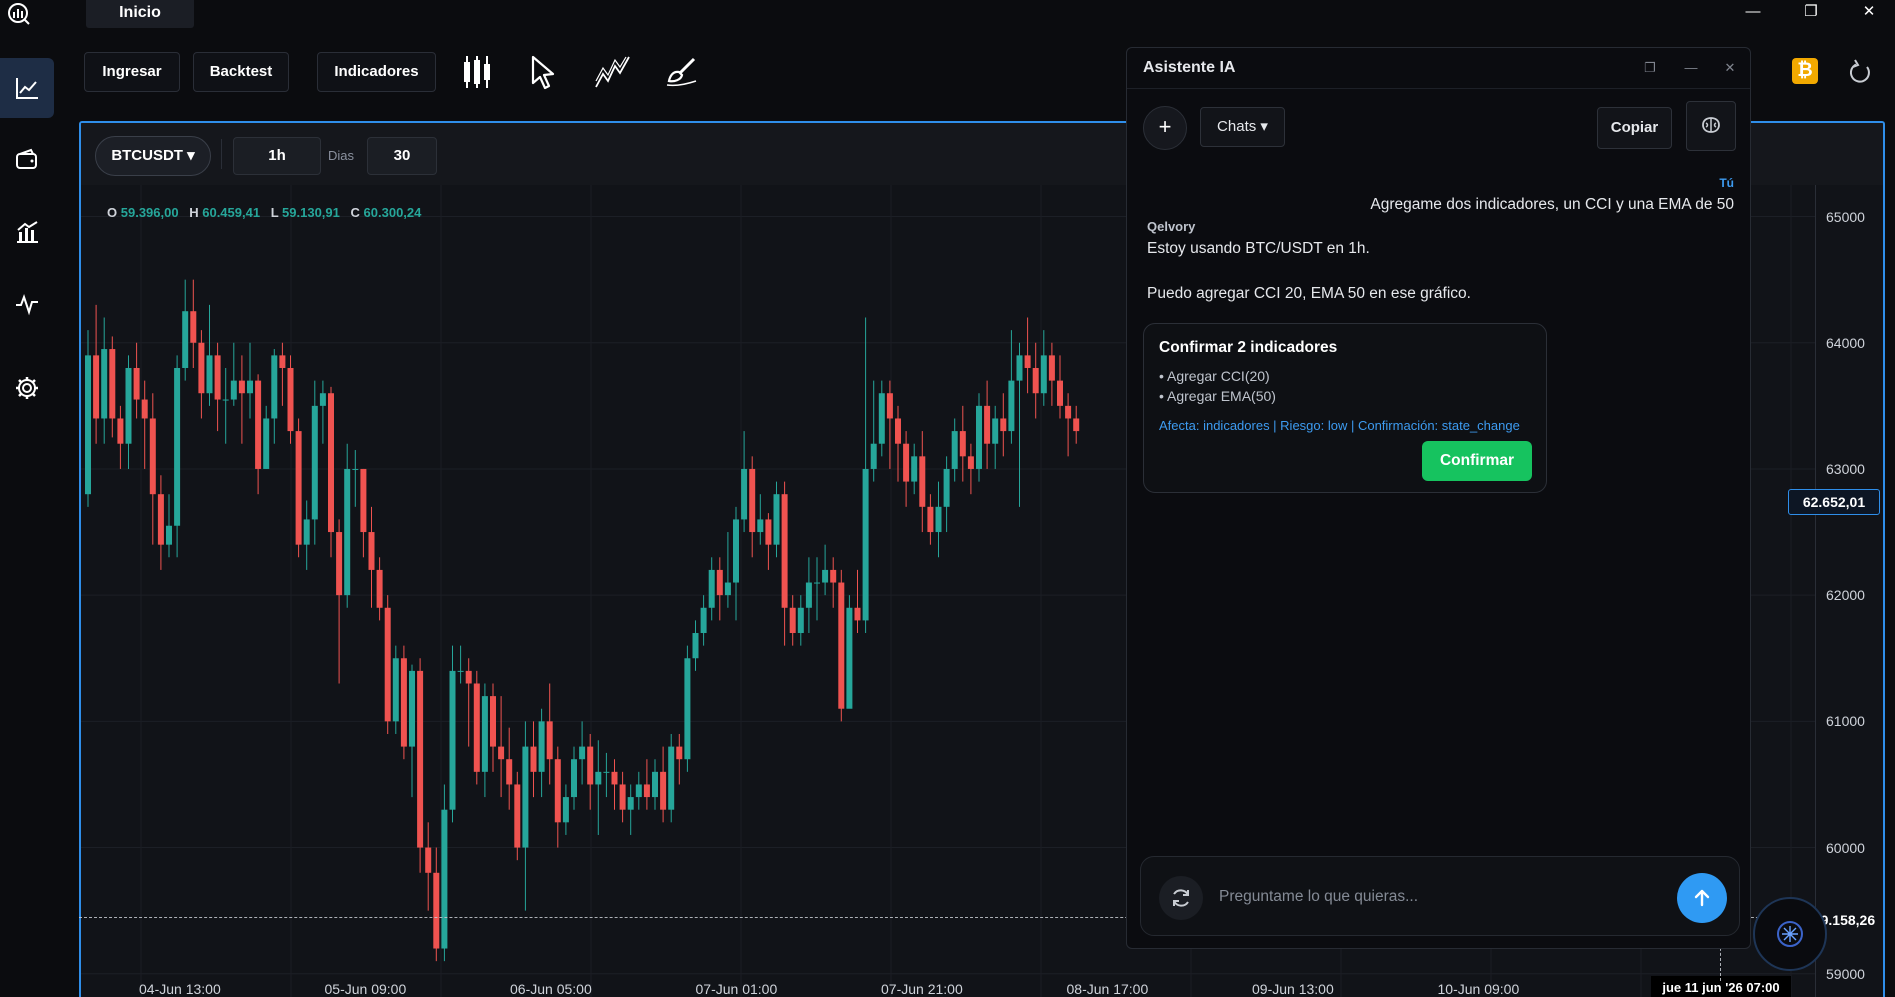  Describe the element at coordinates (341, 155) in the screenshot. I see `days-label: Dias` at that location.